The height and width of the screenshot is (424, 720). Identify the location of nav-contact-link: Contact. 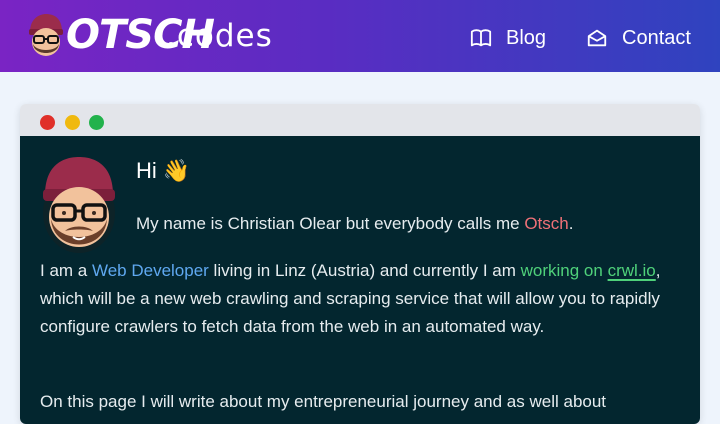
(638, 38).